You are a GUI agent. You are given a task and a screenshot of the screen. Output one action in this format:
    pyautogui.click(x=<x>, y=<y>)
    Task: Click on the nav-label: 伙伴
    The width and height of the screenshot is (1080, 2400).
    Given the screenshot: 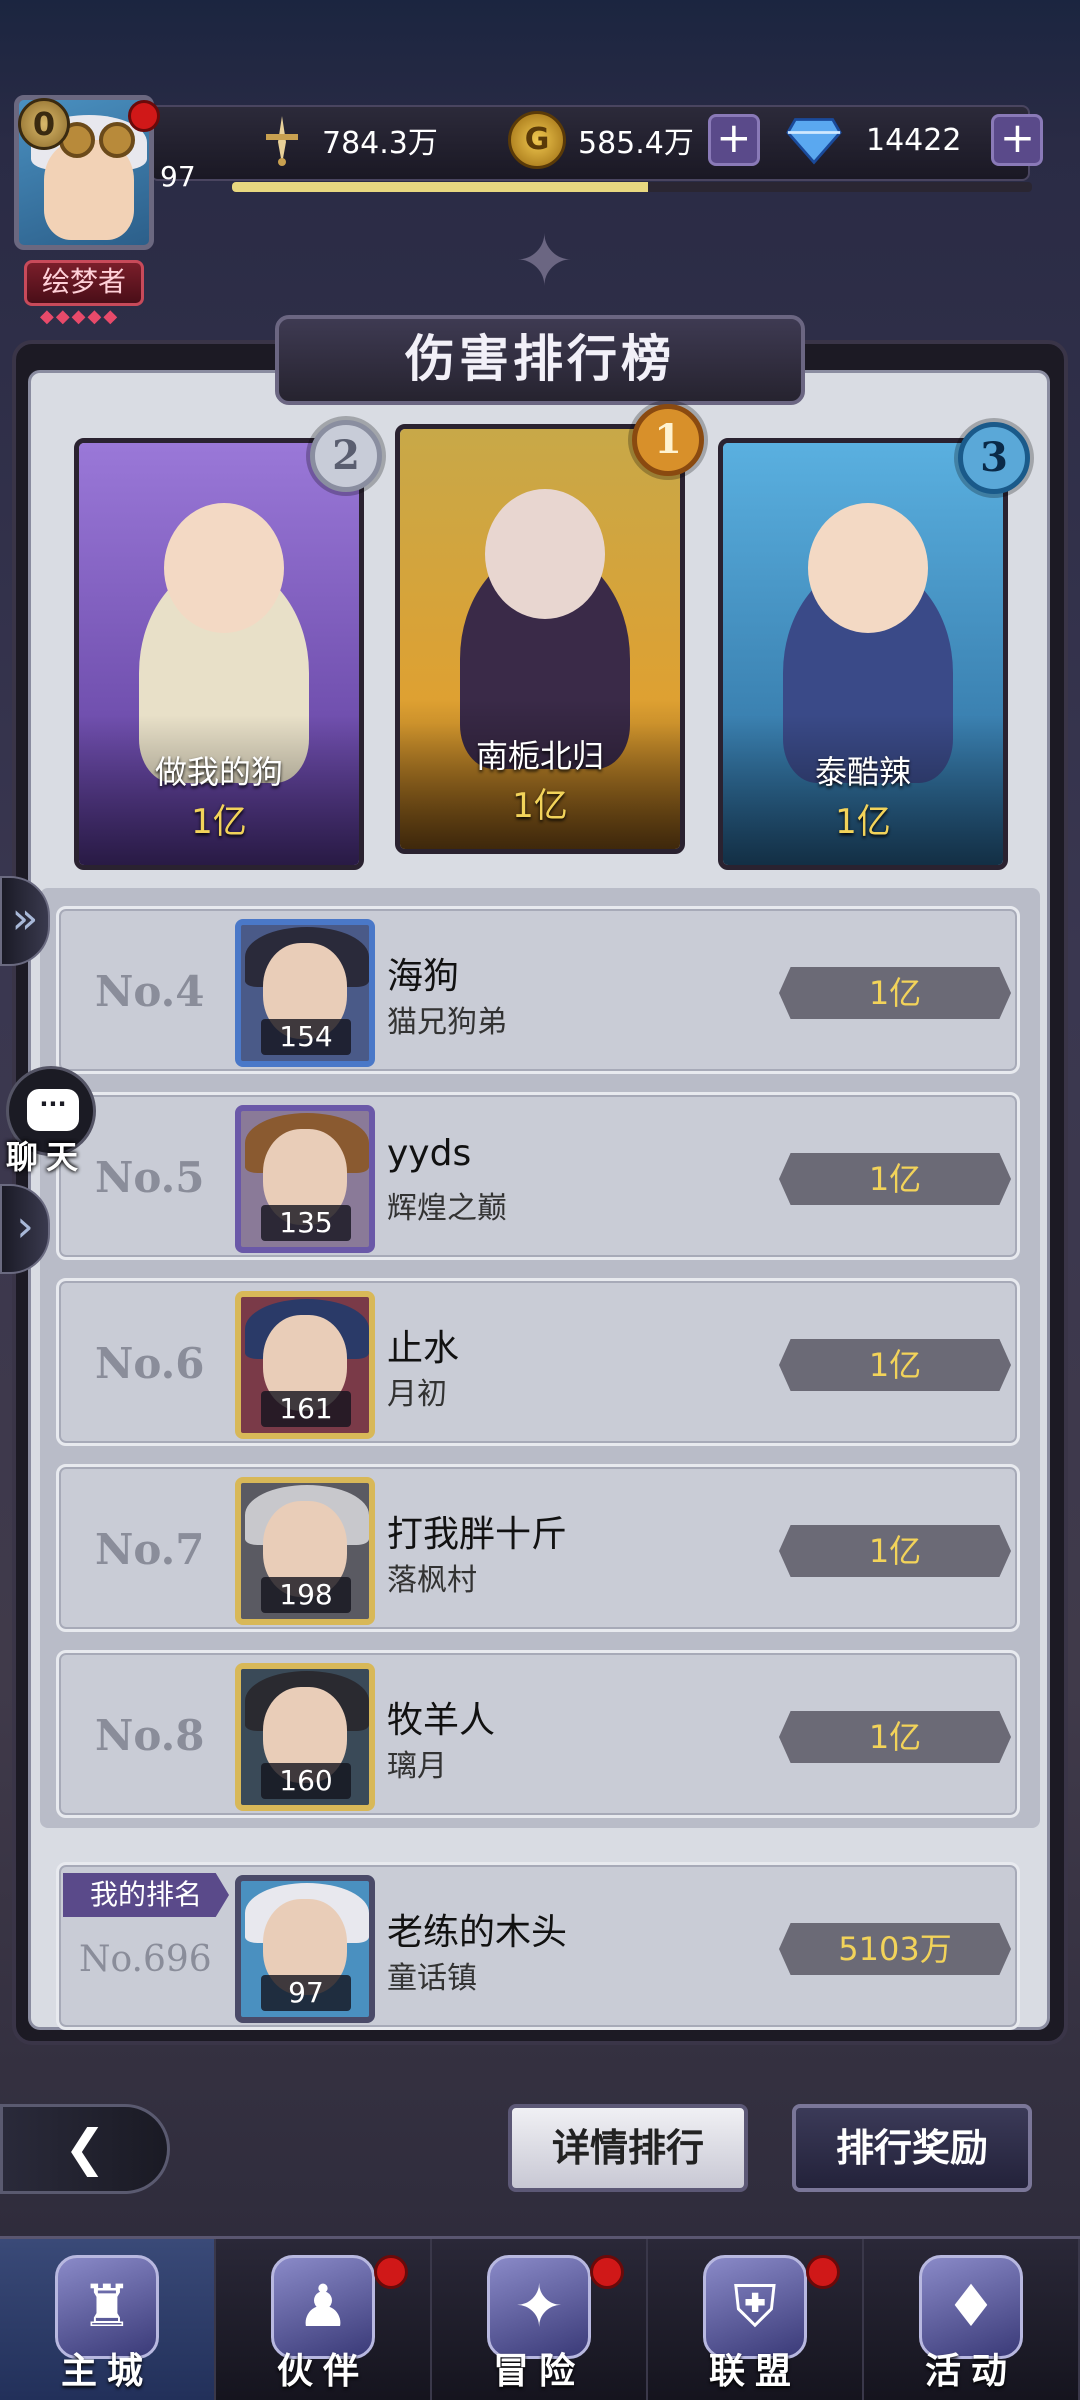 What is the action you would take?
    pyautogui.click(x=322, y=2371)
    